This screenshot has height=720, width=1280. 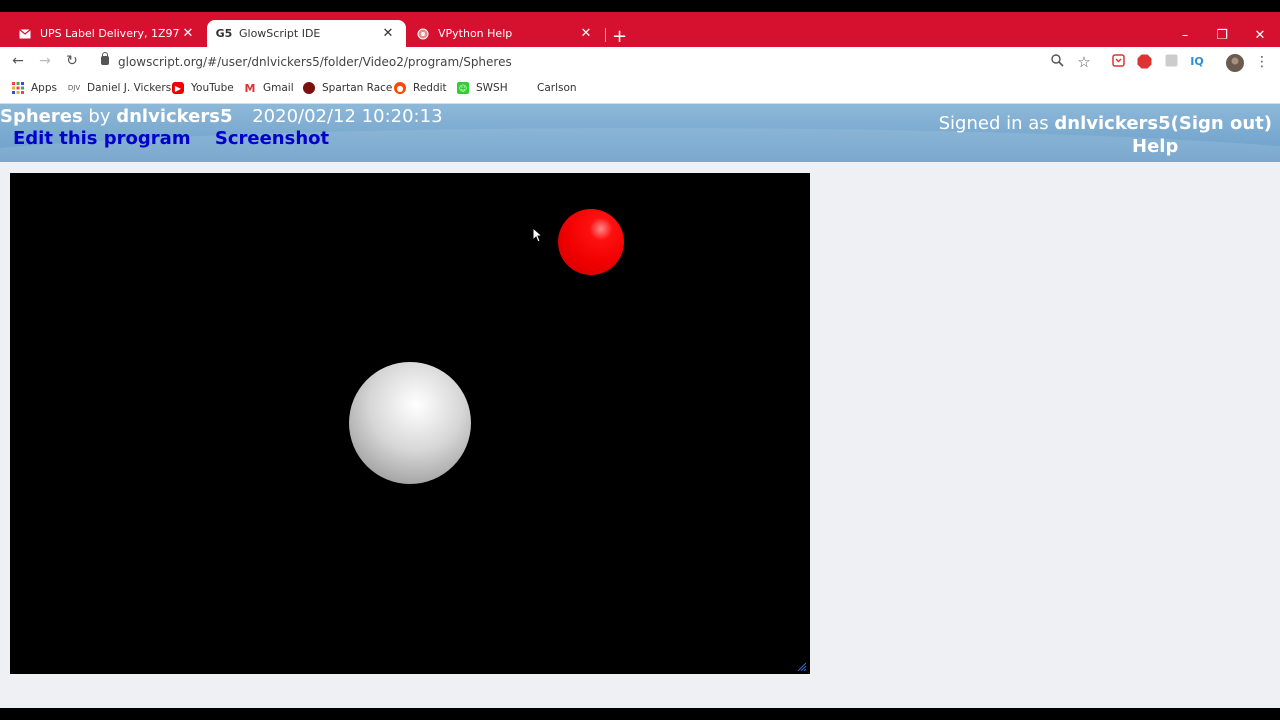 What do you see at coordinates (640, 714) in the screenshot?
I see `bottom-border` at bounding box center [640, 714].